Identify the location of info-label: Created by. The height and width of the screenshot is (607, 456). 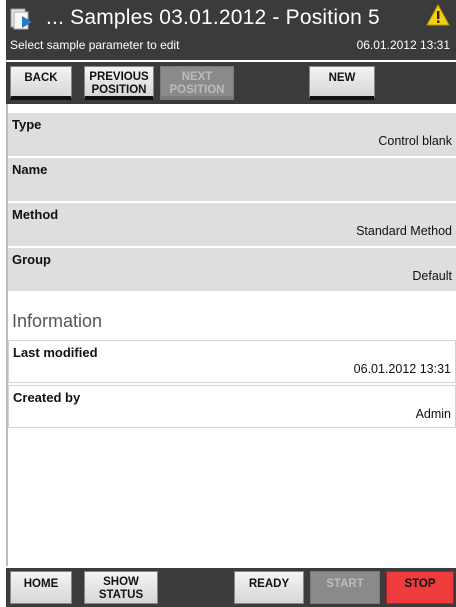
(47, 397).